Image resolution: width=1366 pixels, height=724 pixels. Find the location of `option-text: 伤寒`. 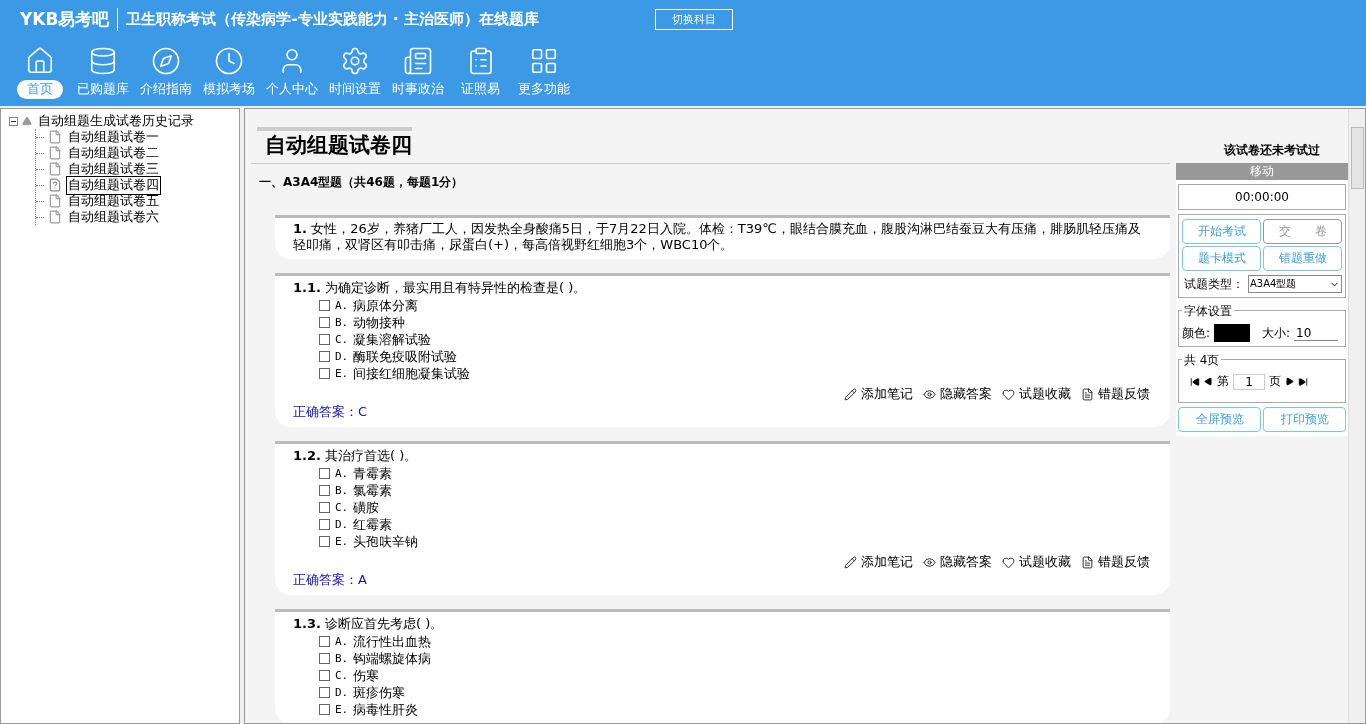

option-text: 伤寒 is located at coordinates (366, 675).